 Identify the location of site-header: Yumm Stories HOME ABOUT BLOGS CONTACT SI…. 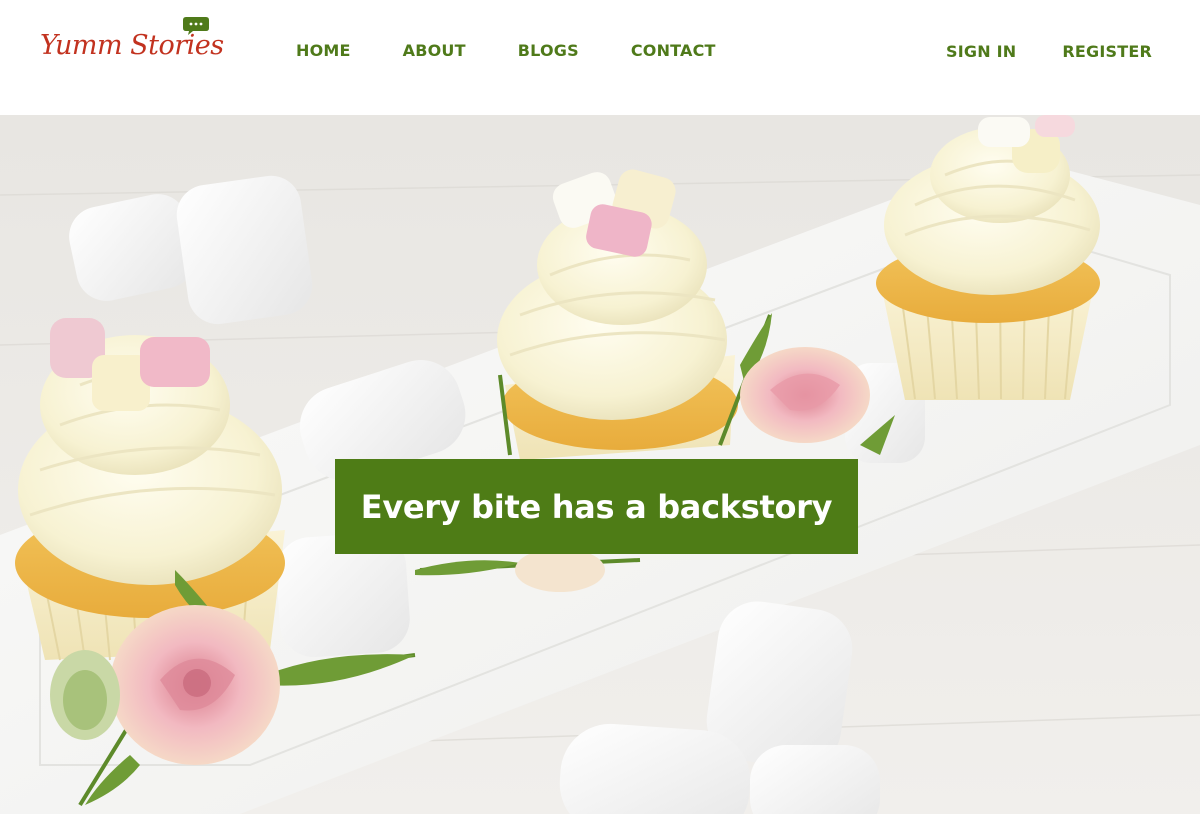
(600, 57).